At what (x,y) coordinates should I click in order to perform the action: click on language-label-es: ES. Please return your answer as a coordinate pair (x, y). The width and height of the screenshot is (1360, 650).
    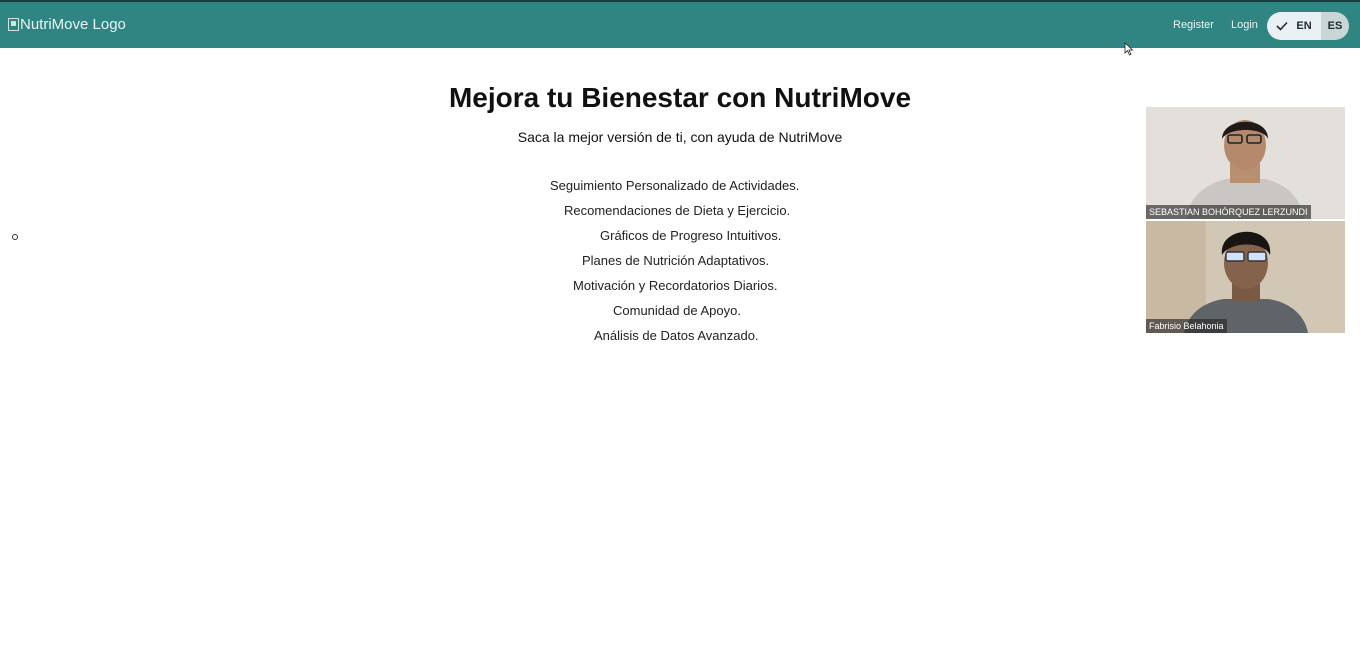
    Looking at the image, I should click on (1335, 26).